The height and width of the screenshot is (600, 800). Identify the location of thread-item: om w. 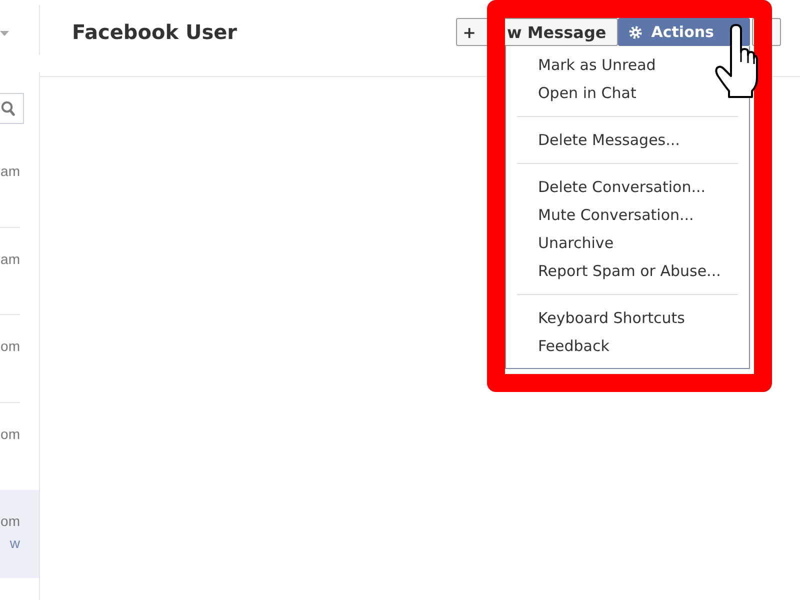
(19, 534).